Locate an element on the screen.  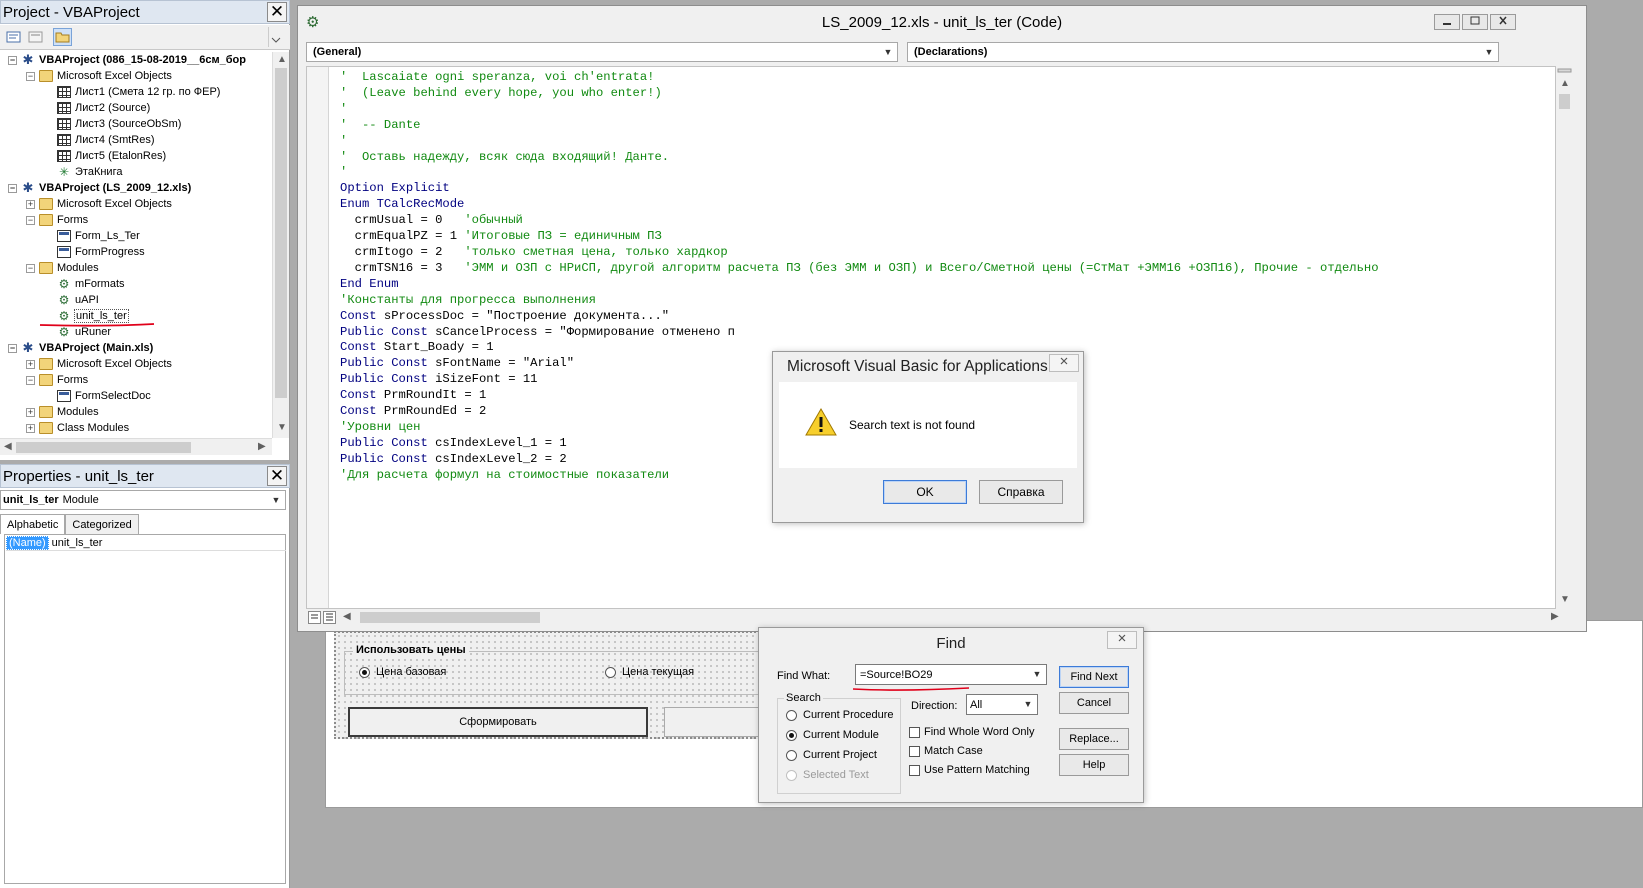
property-row-name: (Name) unit_ls_ter is located at coordinates (146, 543).